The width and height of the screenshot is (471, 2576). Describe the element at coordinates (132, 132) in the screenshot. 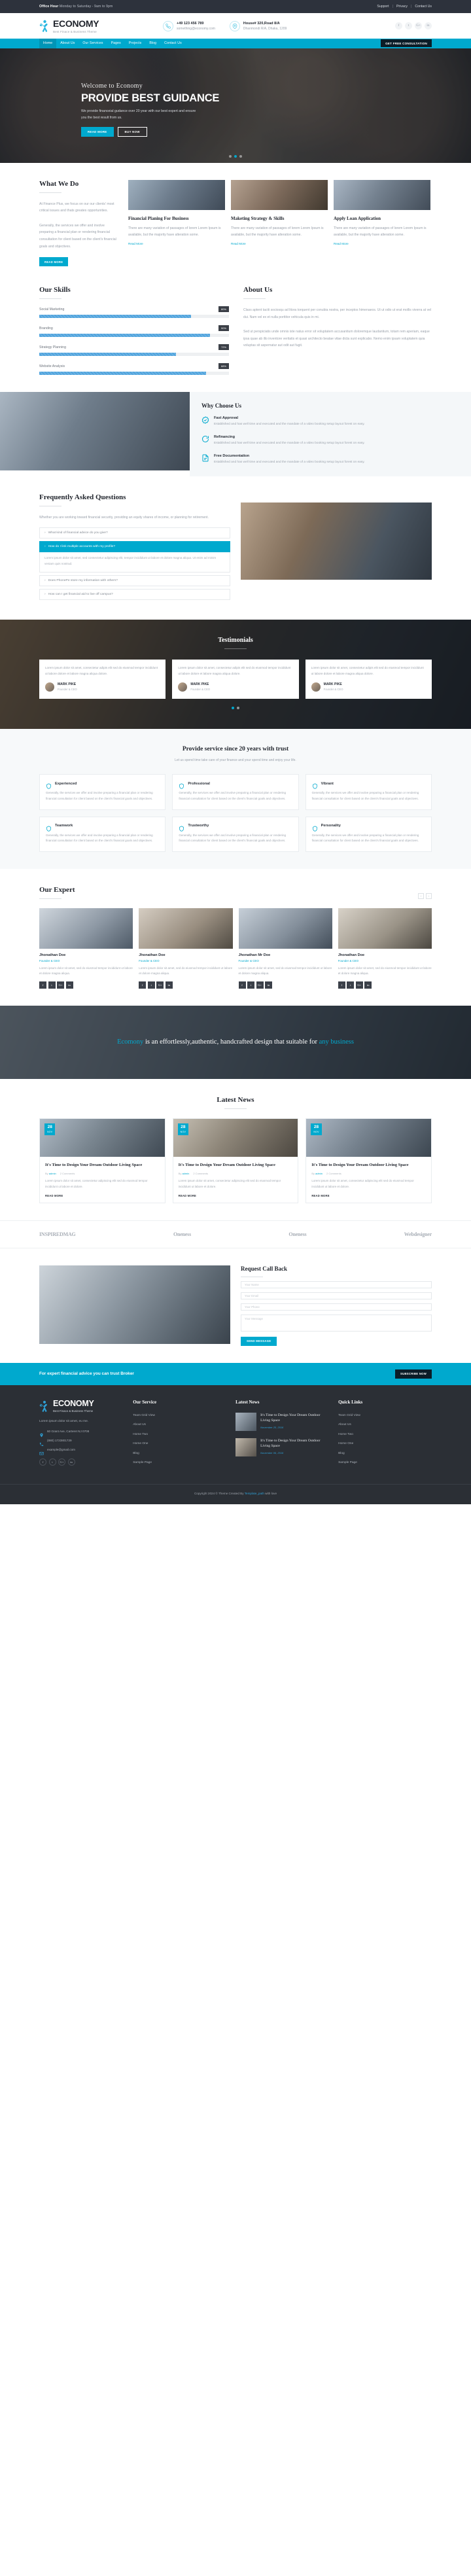

I see `hero-buy-now-button: BUY NOW` at that location.